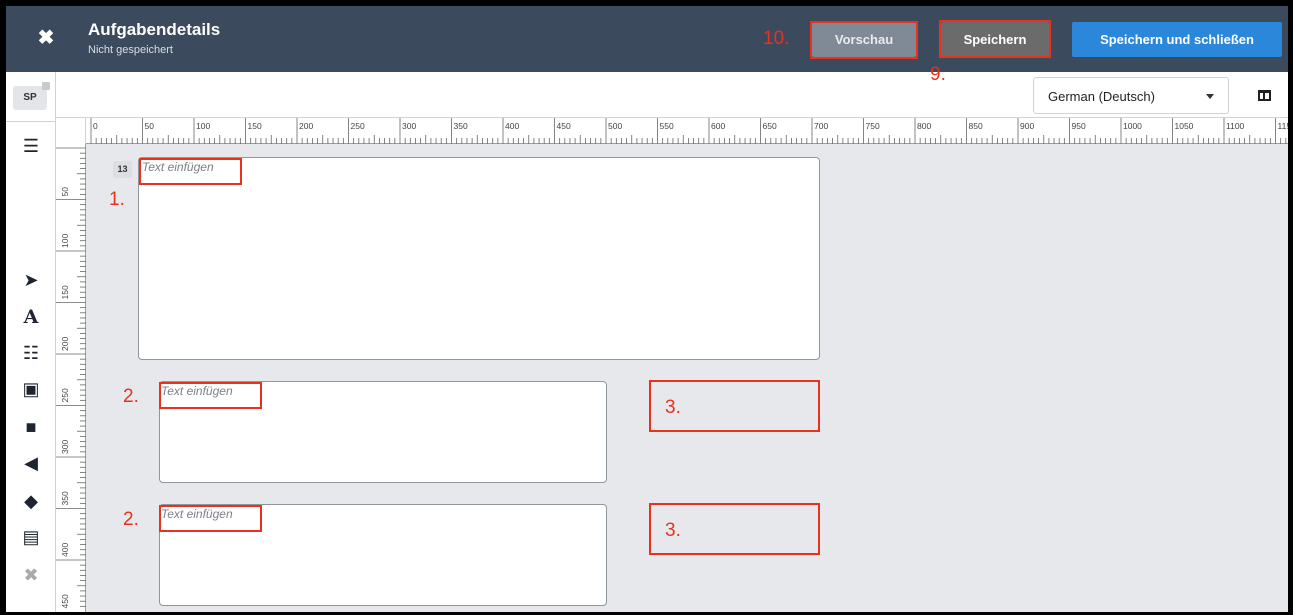 The height and width of the screenshot is (615, 1293). Describe the element at coordinates (776, 38) in the screenshot. I see `annotation-label-10: 10.` at that location.